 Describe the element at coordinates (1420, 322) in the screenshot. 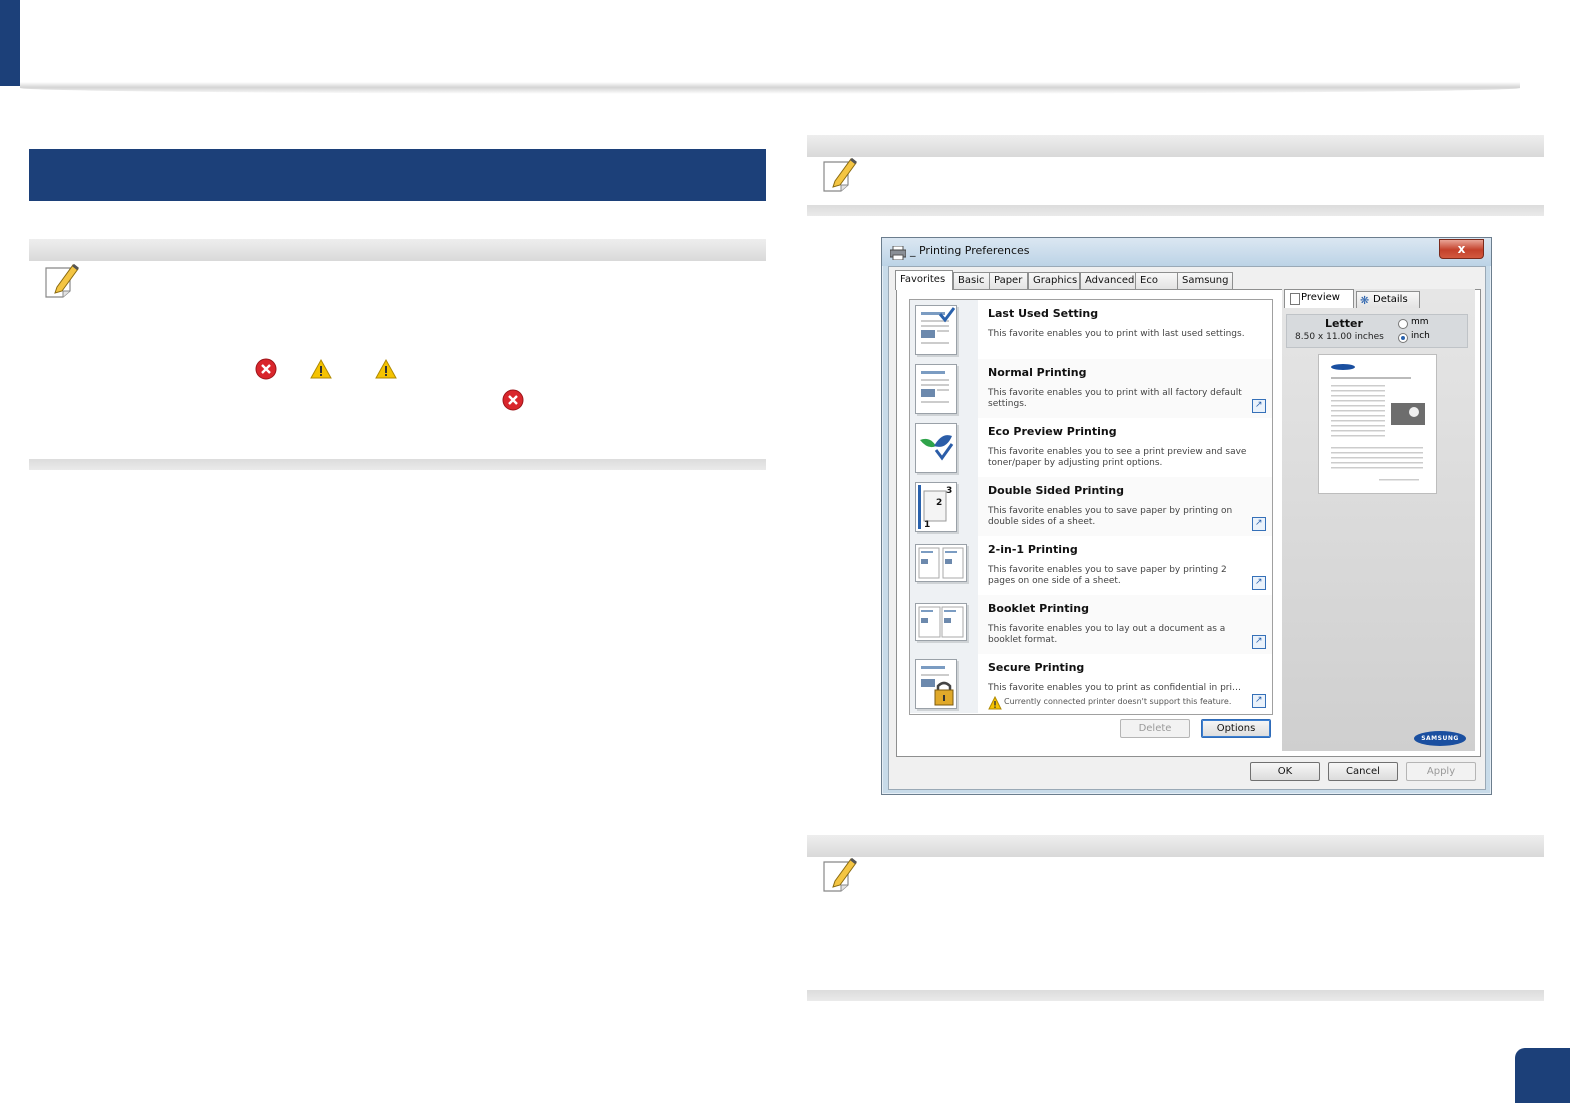

I see `unit-mm-label: mm` at that location.